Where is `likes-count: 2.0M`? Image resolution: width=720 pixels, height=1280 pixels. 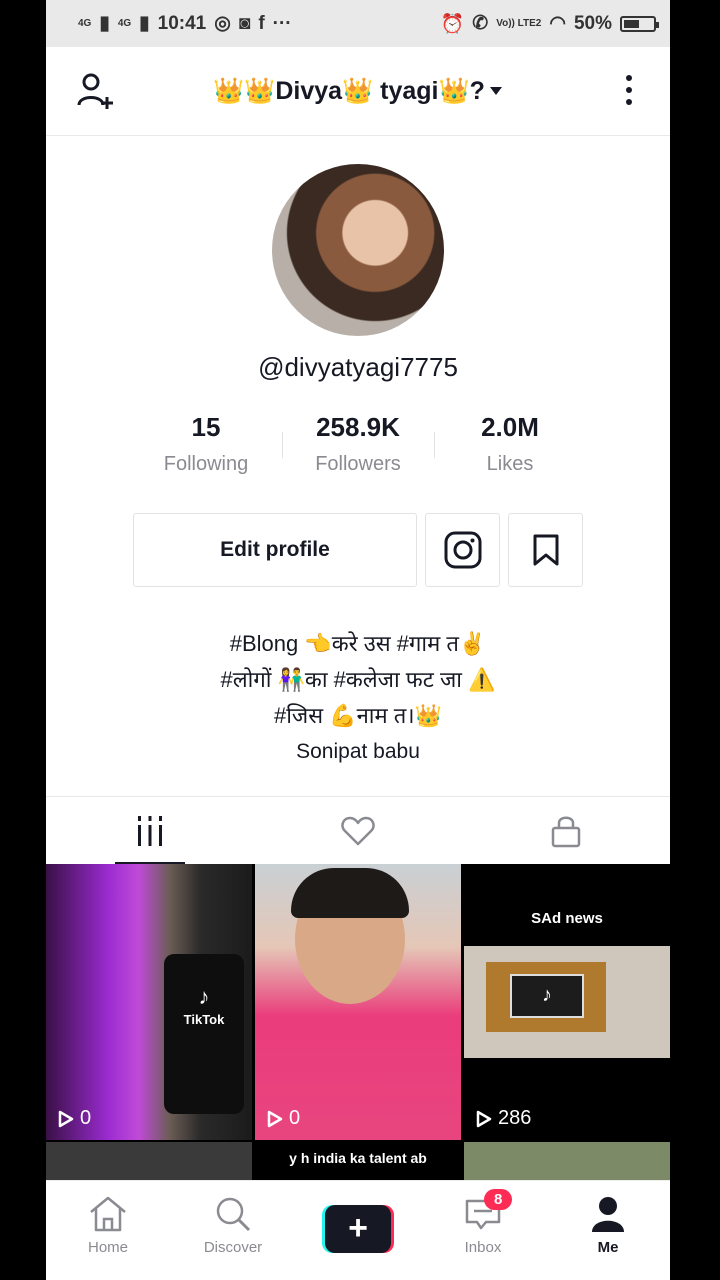
likes-count: 2.0M is located at coordinates (510, 427).